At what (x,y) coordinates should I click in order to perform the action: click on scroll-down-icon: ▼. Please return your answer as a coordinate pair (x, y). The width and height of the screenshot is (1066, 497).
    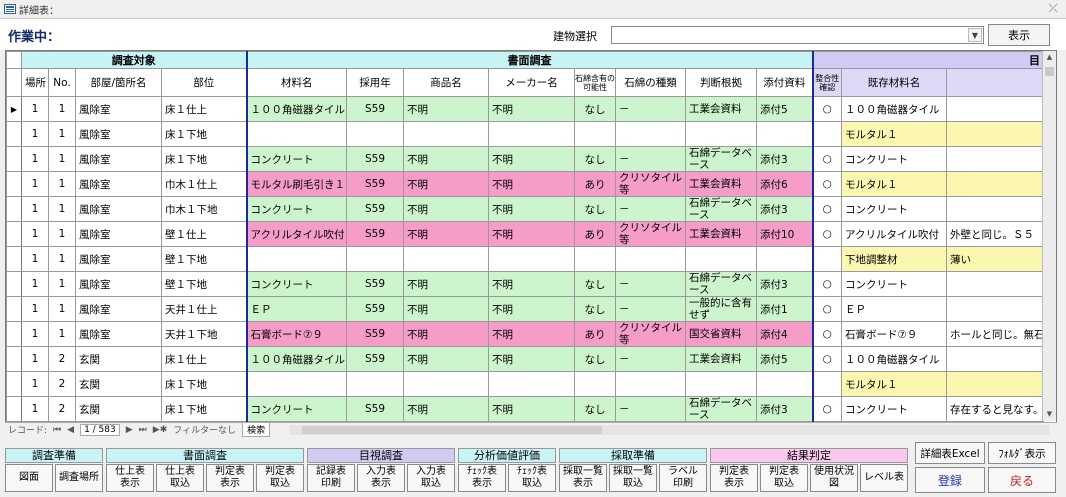
    Looking at the image, I should click on (1049, 414).